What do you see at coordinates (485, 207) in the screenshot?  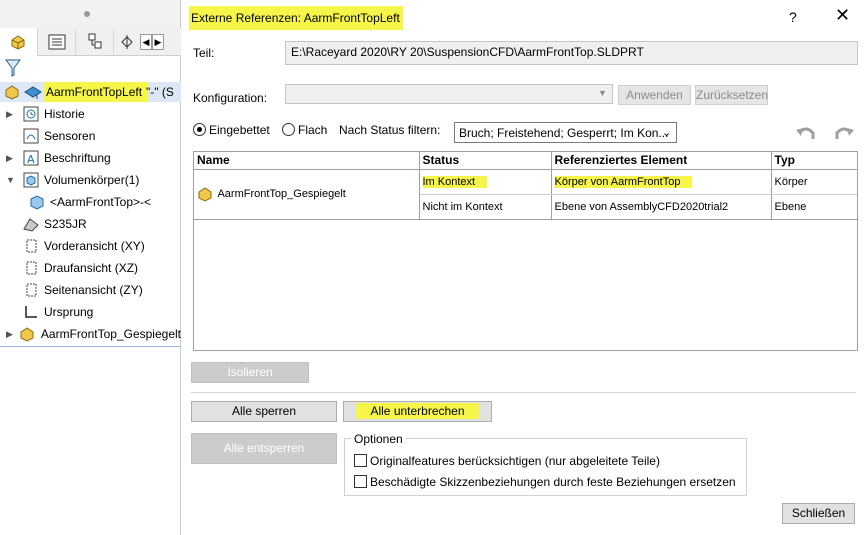 I see `table-cell-status: Nicht im Kontext` at bounding box center [485, 207].